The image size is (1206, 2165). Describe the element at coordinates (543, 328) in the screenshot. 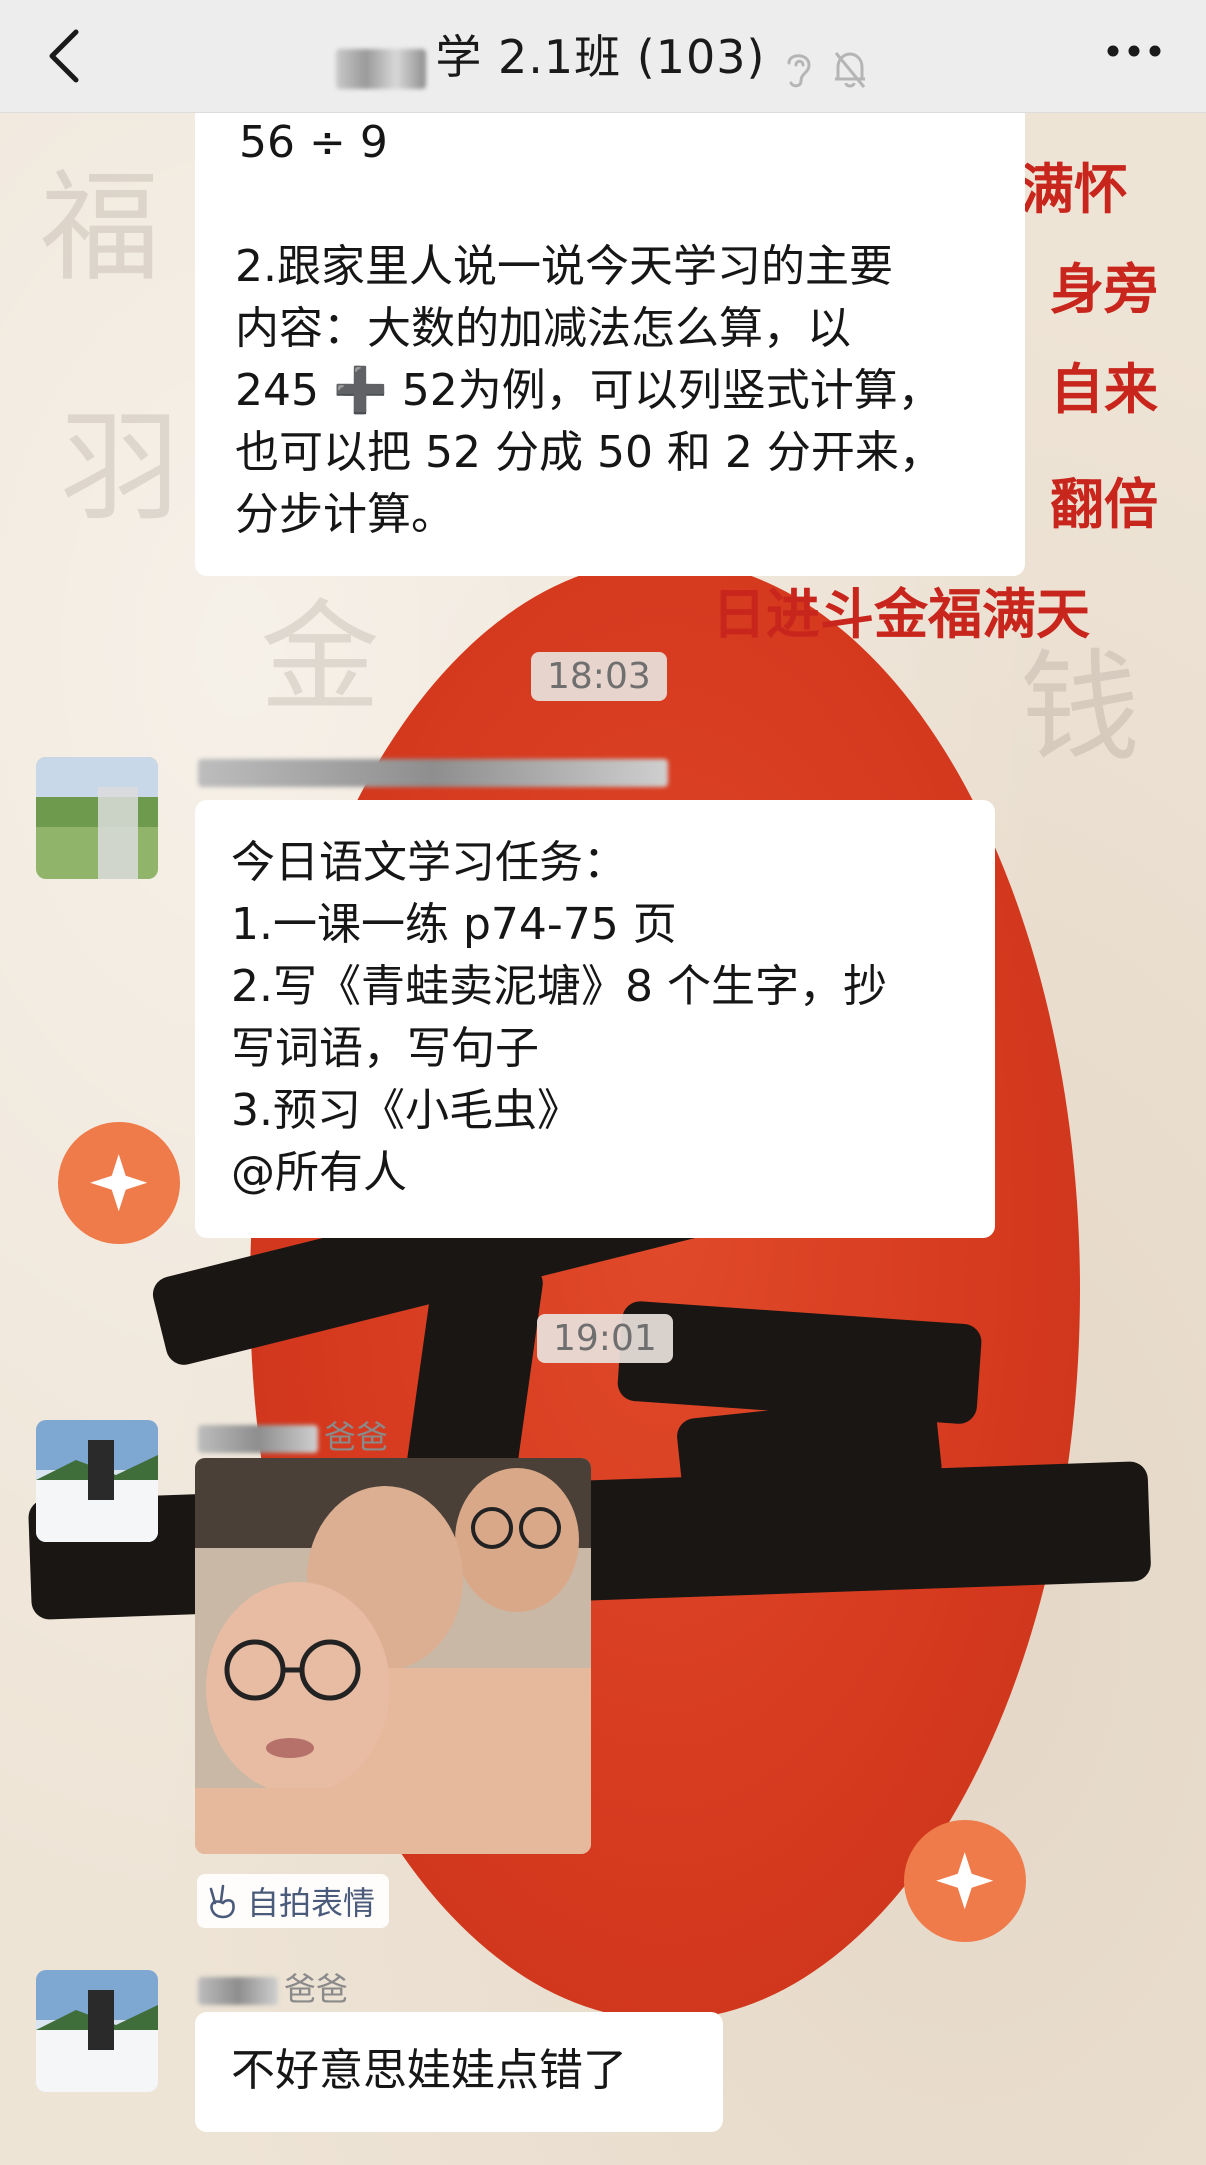

I see `message-line: 内容：大数的加减法怎么算，以` at that location.